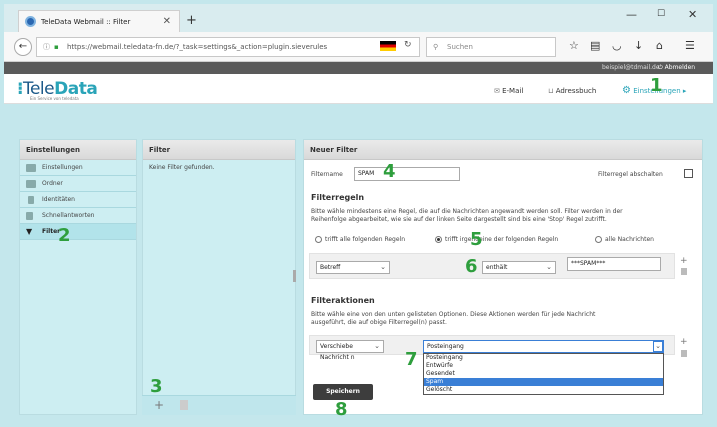  I want to click on browser-tab: TeleData Webmail :: Filter ✕, so click(99, 21).